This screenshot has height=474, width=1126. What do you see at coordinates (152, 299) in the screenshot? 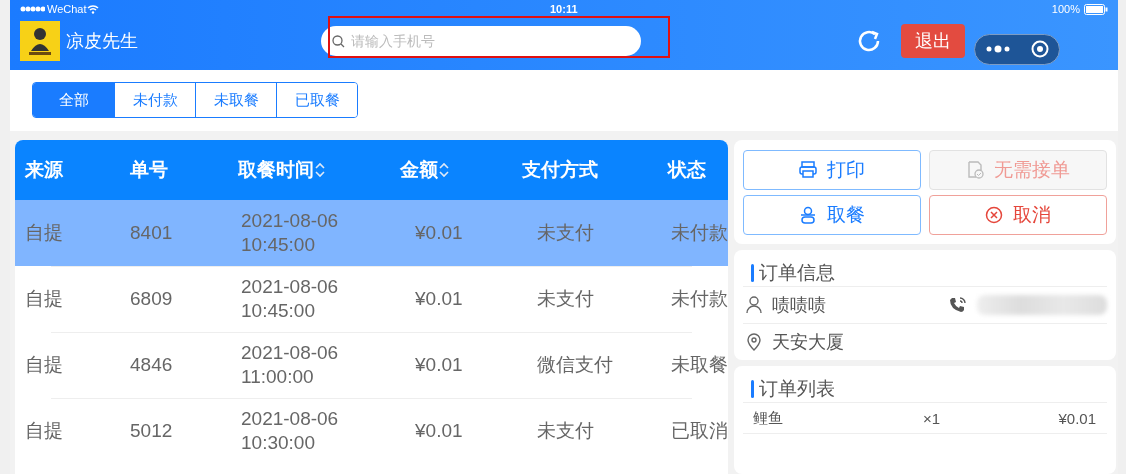
I see `table-cell-text: 6809` at bounding box center [152, 299].